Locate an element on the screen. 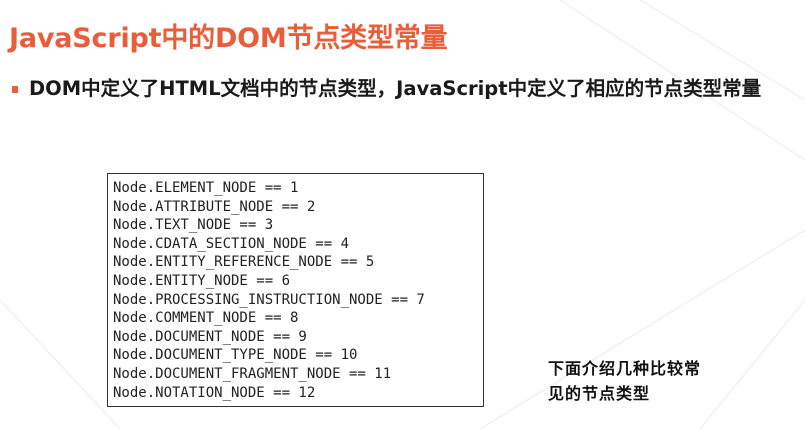 This screenshot has height=429, width=805. code-line: Node.TEXT_NODE == 3 is located at coordinates (193, 225).